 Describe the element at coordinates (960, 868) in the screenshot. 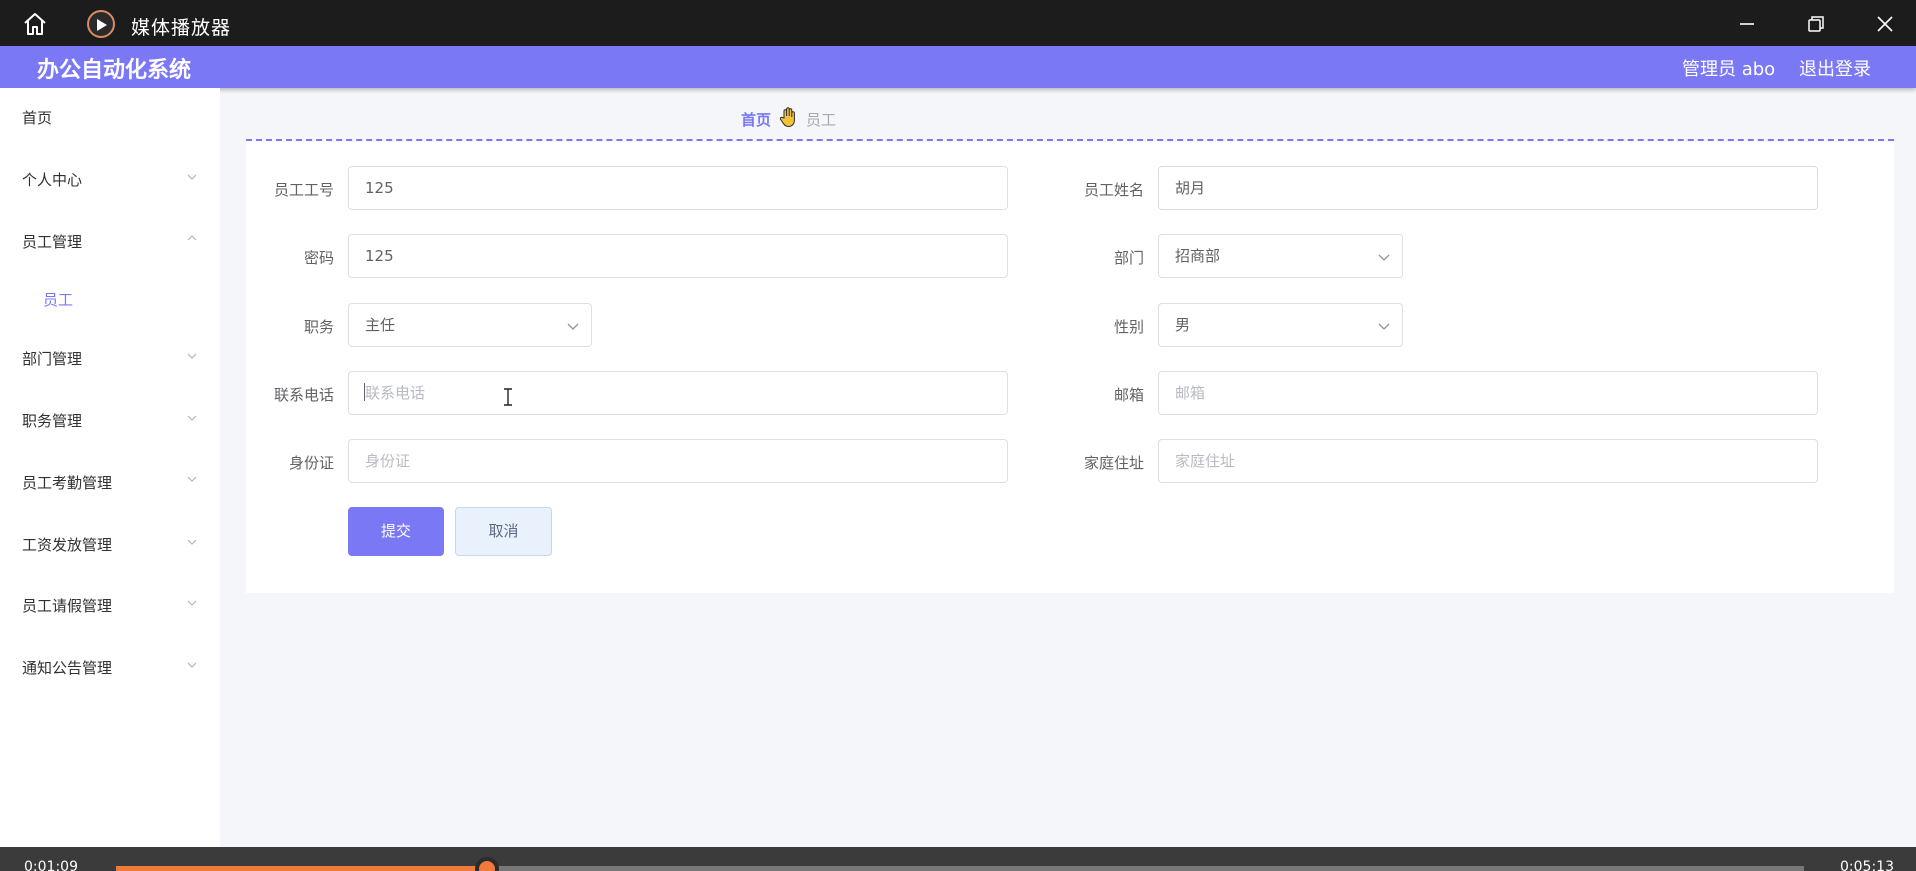

I see `seek-bar` at that location.